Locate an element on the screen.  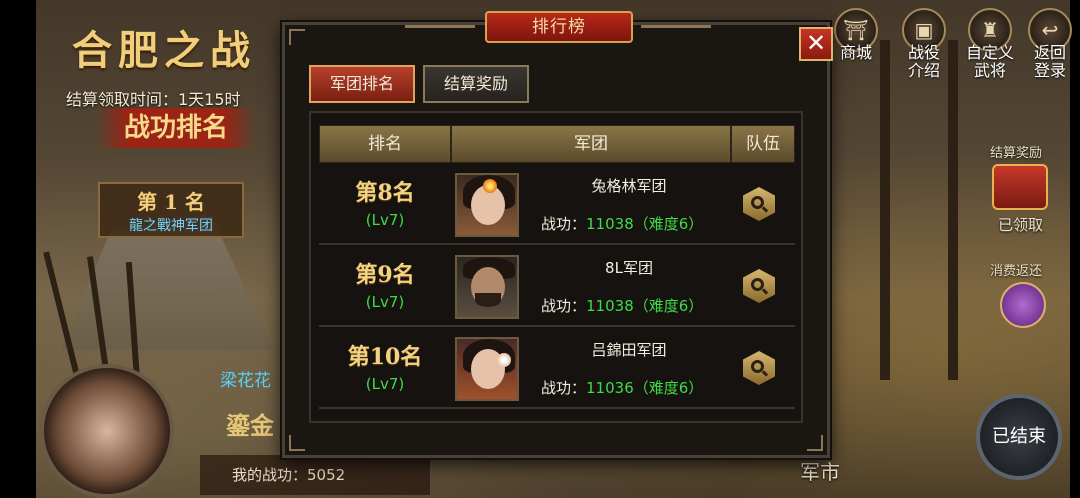
claimed-label: 已领取 is located at coordinates (1021, 225).